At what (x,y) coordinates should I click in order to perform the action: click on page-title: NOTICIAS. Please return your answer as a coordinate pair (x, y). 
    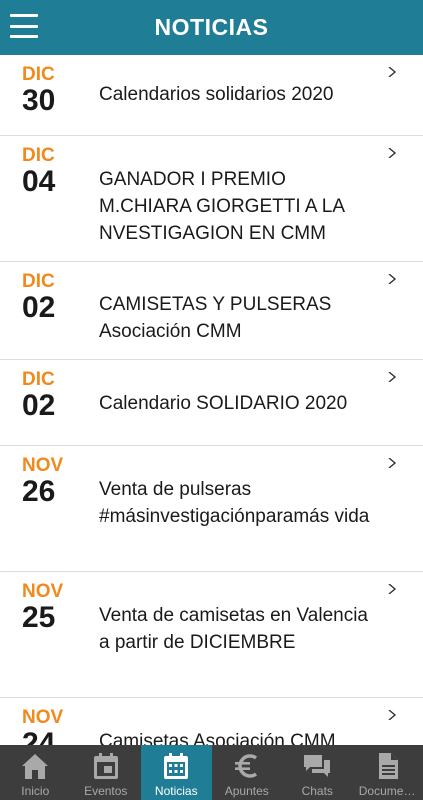
    Looking at the image, I should click on (211, 27).